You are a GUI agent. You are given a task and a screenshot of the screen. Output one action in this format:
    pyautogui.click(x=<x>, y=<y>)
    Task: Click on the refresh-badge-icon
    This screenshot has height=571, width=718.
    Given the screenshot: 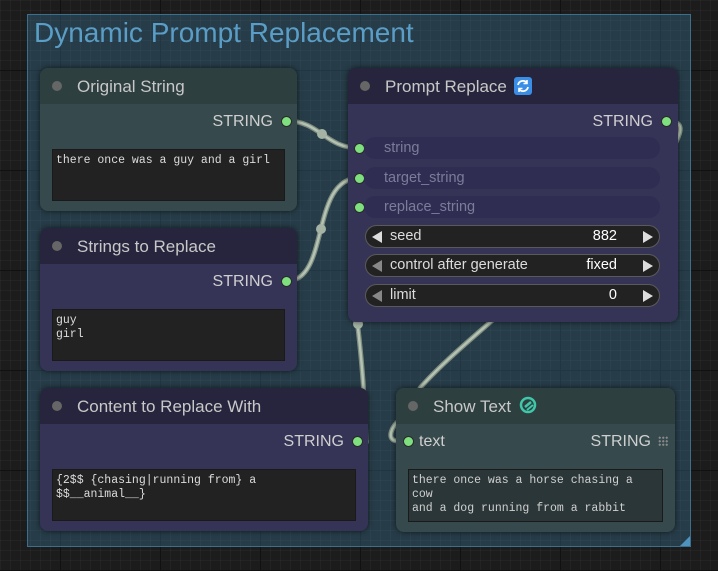 What is the action you would take?
    pyautogui.click(x=523, y=86)
    